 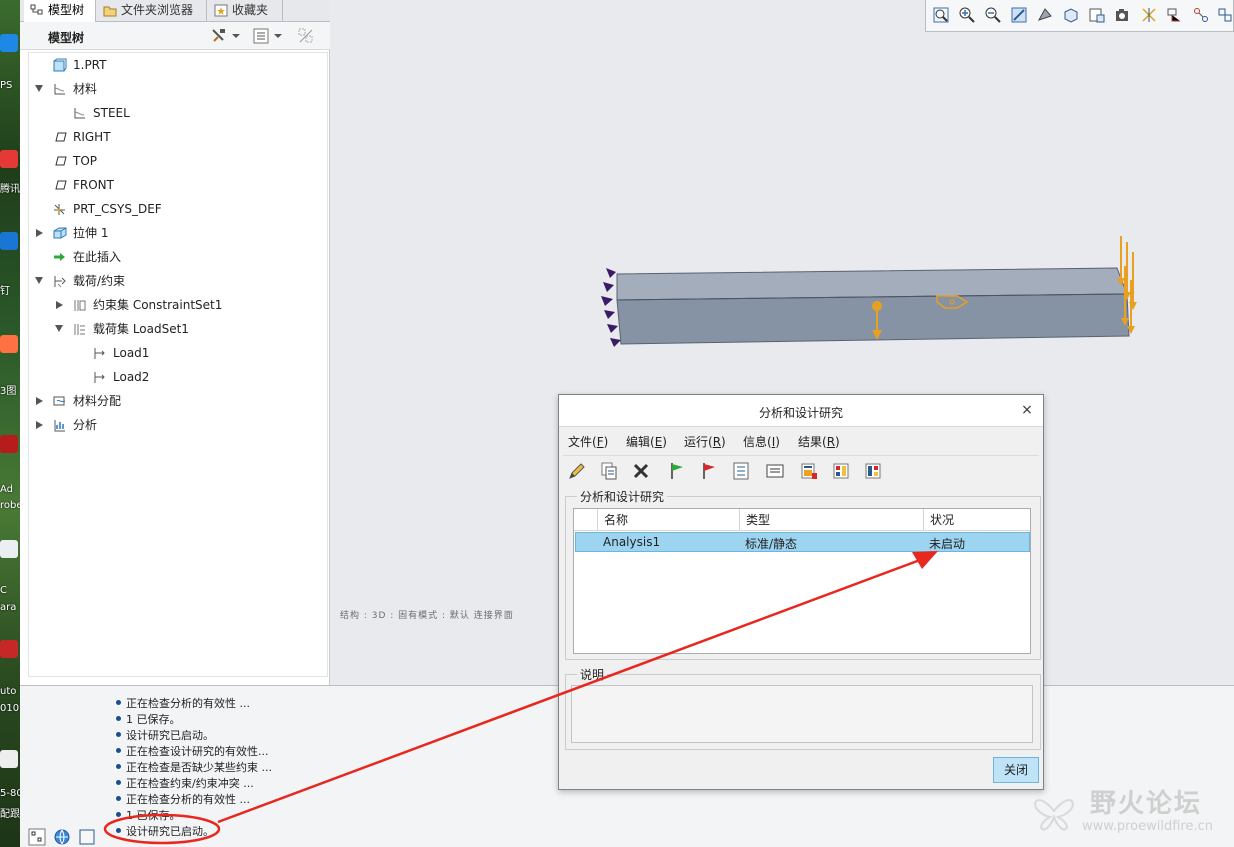 I want to click on tree-node: 1.PRT, so click(x=178, y=65).